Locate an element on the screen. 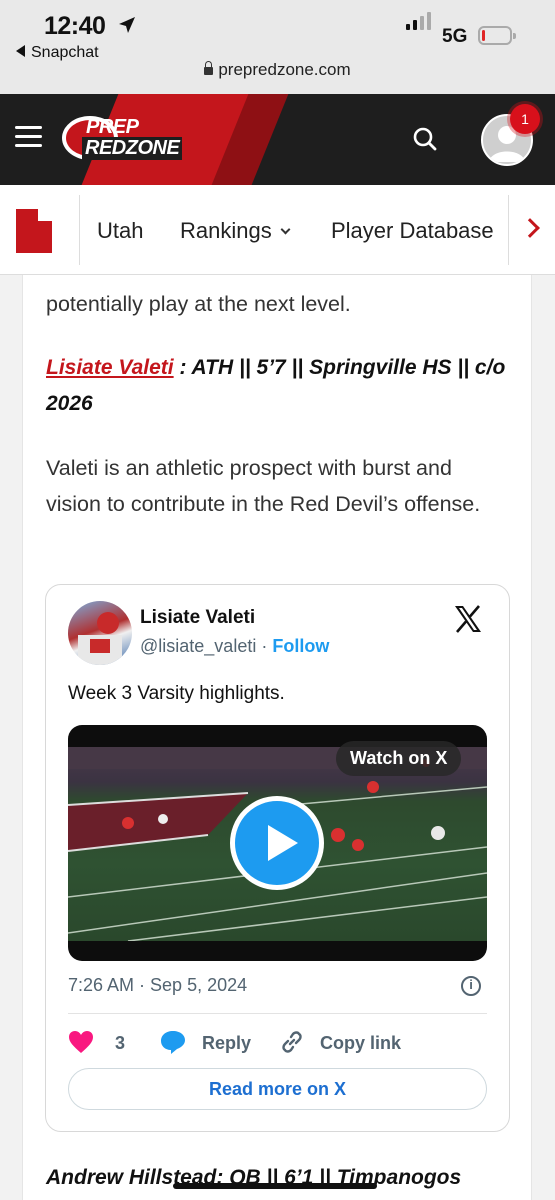  copy-link-button: Copy link is located at coordinates (340, 1043).